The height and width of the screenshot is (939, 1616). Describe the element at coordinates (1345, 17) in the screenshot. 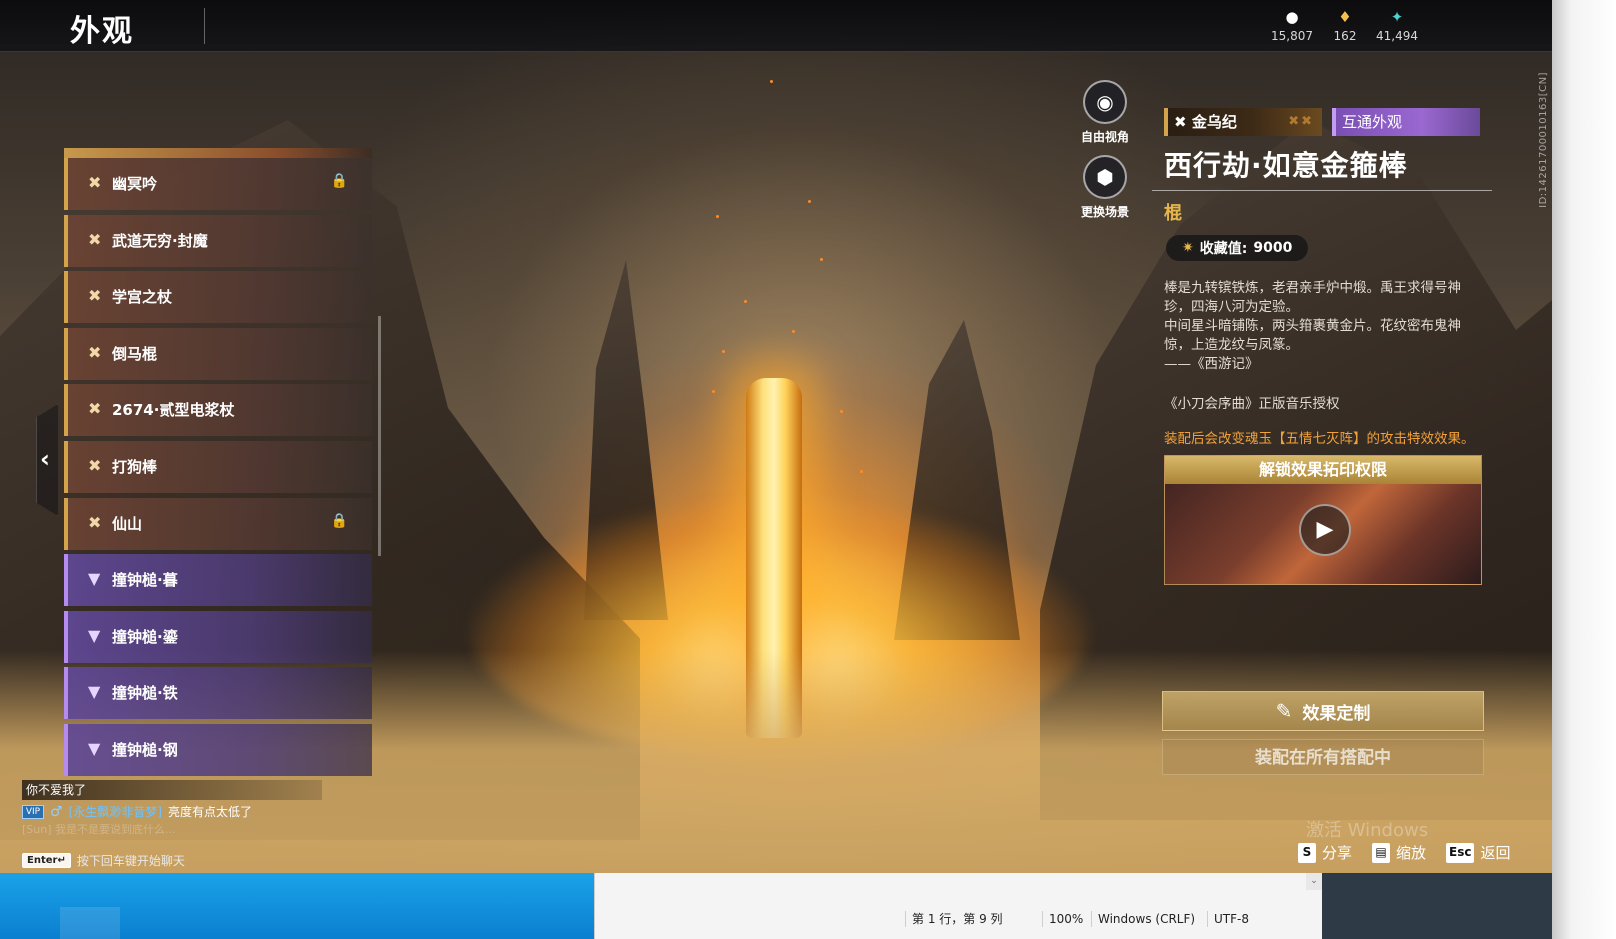

I see `ticket-icon: ♦` at that location.